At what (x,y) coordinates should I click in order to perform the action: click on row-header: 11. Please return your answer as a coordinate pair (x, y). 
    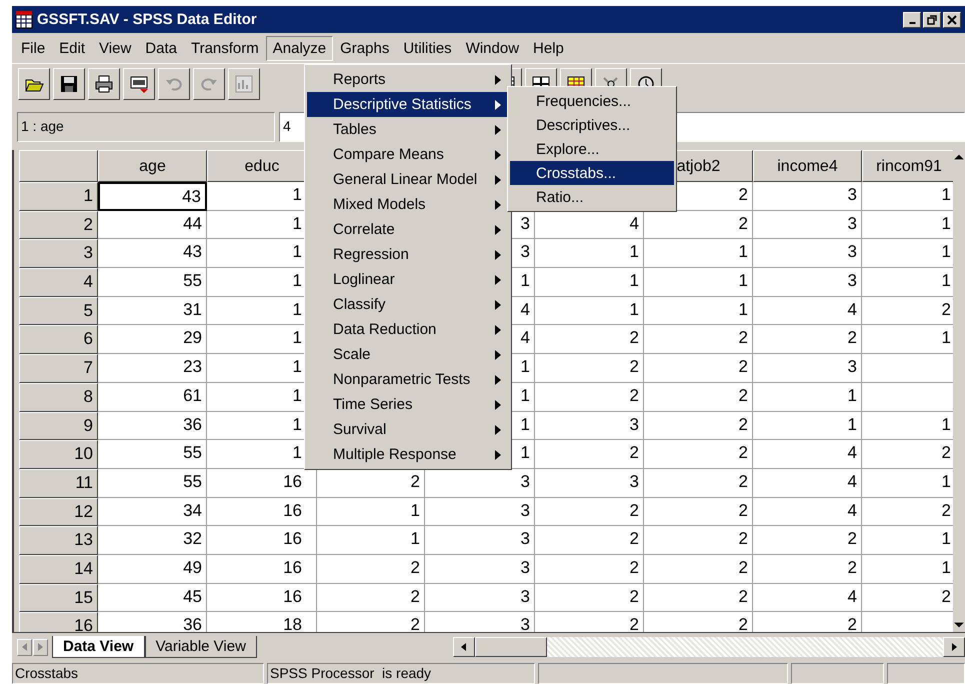
    Looking at the image, I should click on (58, 483).